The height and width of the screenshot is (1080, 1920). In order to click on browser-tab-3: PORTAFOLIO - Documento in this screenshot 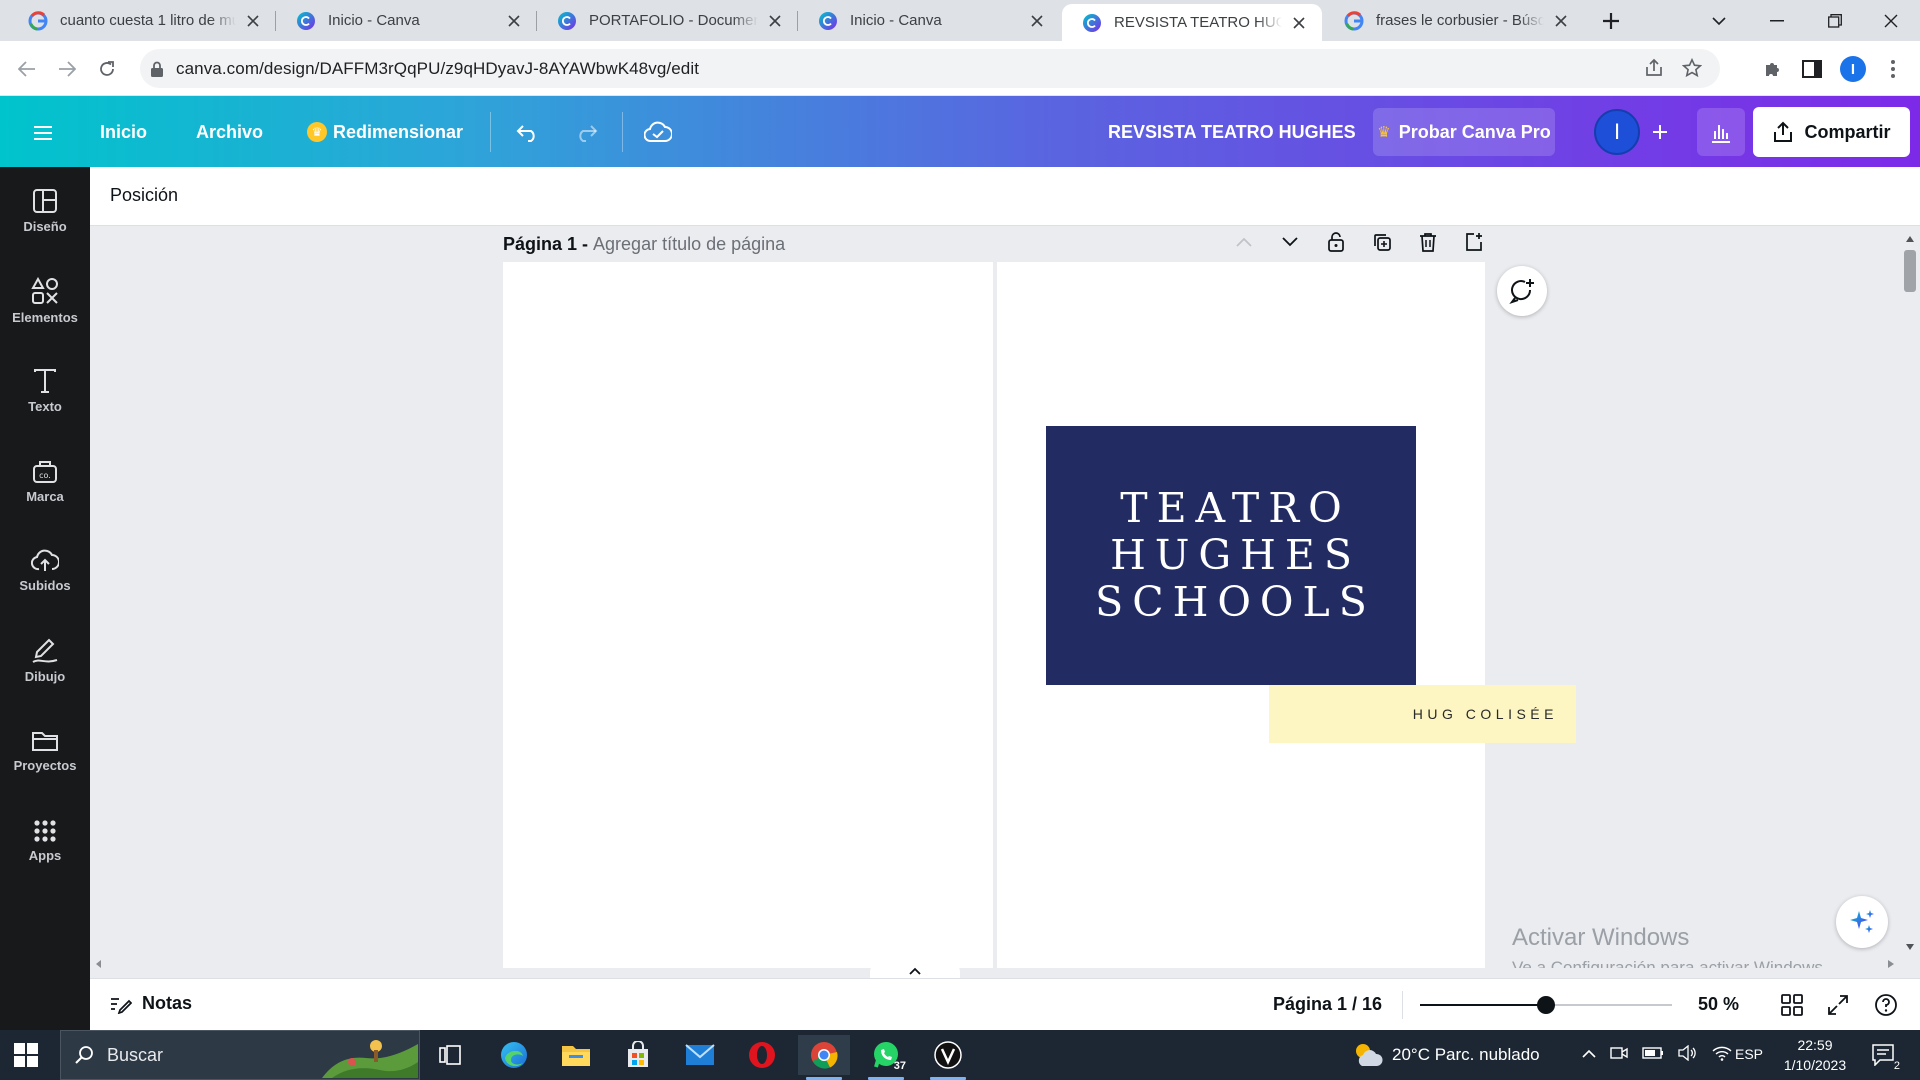, I will do `click(667, 20)`.